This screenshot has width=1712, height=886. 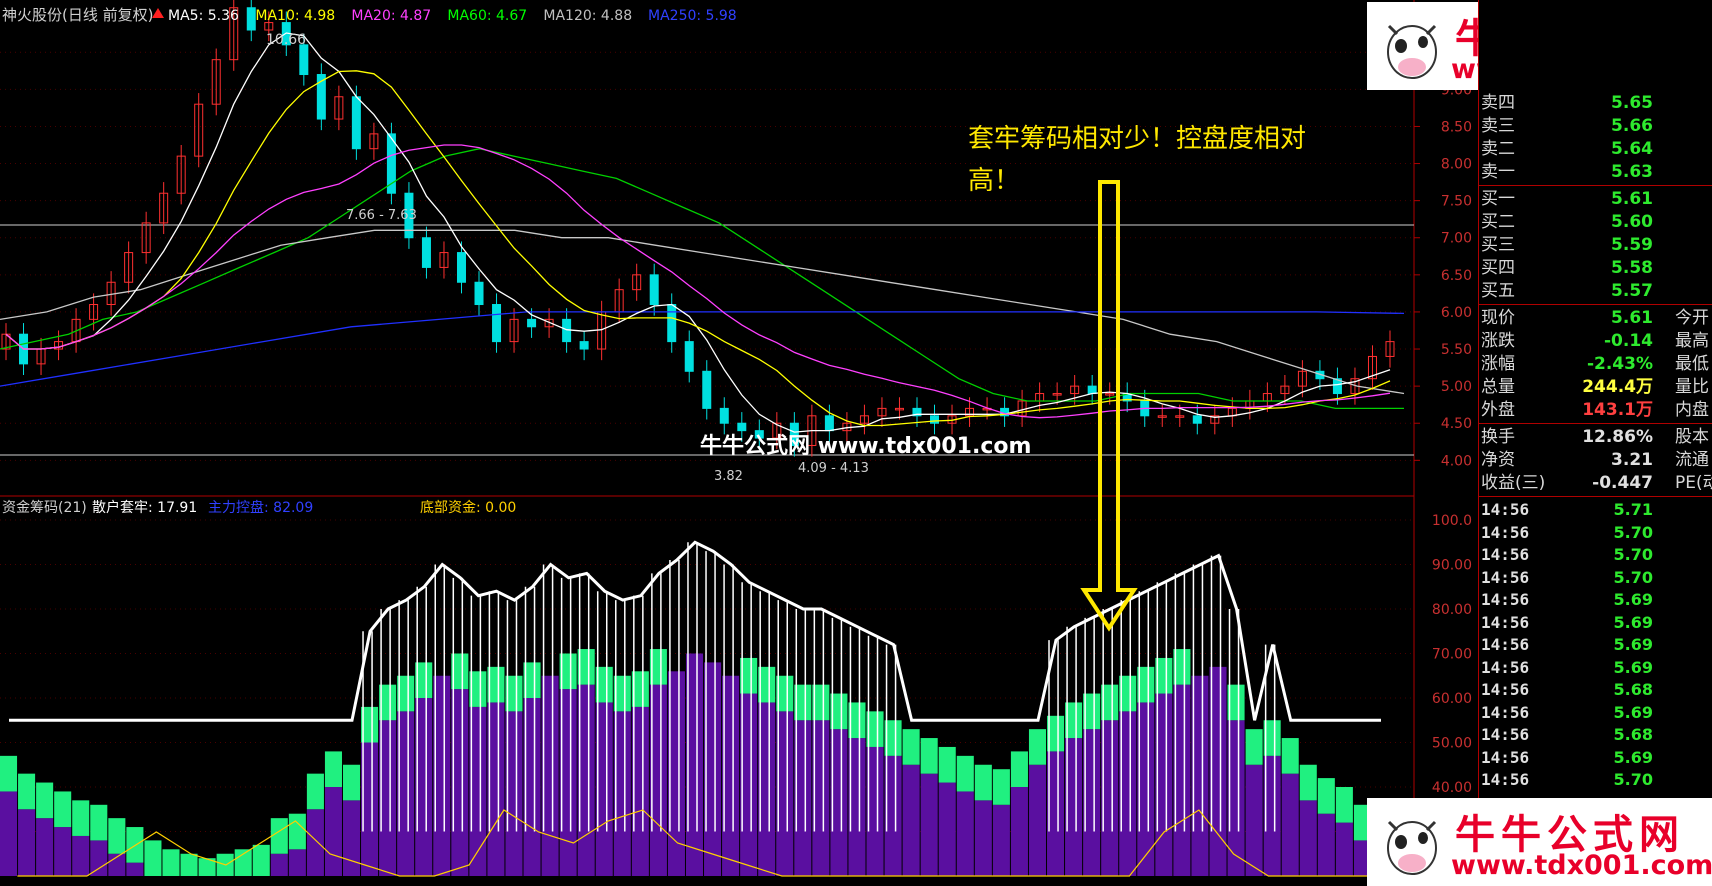 What do you see at coordinates (1498, 149) in the screenshot?
I see `quote-label: 卖二` at bounding box center [1498, 149].